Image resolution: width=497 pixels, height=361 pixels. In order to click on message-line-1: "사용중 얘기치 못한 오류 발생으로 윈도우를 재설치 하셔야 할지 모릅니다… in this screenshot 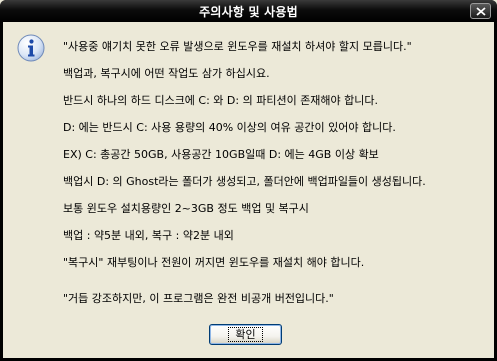, I will do `click(237, 46)`.